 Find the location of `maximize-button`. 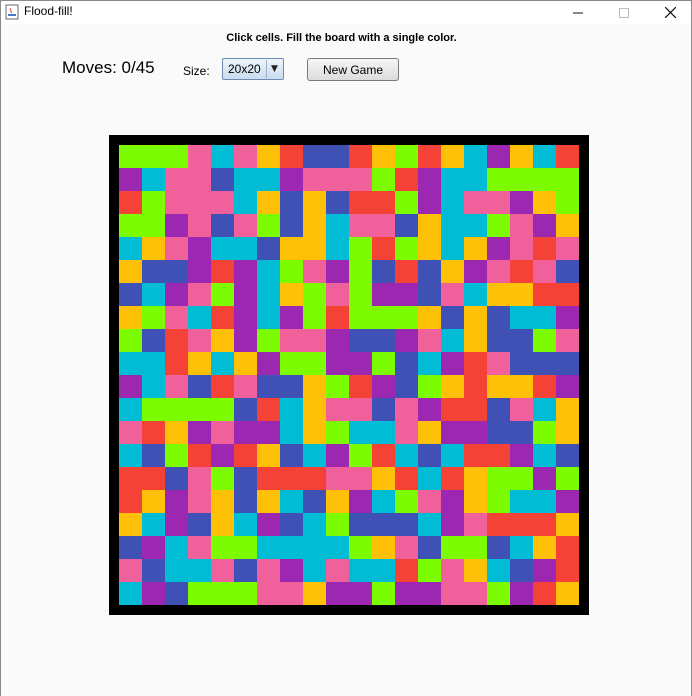

maximize-button is located at coordinates (624, 12).